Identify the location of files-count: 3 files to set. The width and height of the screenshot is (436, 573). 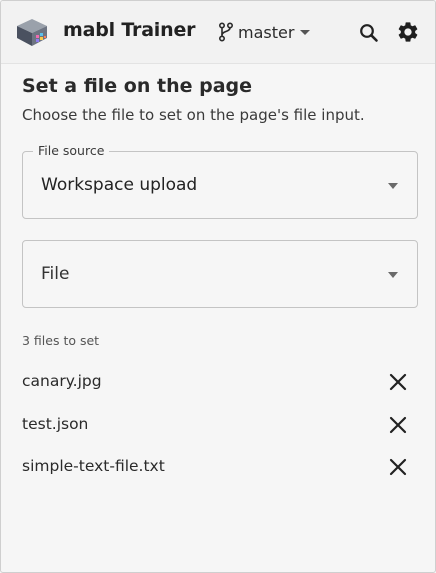
(61, 340).